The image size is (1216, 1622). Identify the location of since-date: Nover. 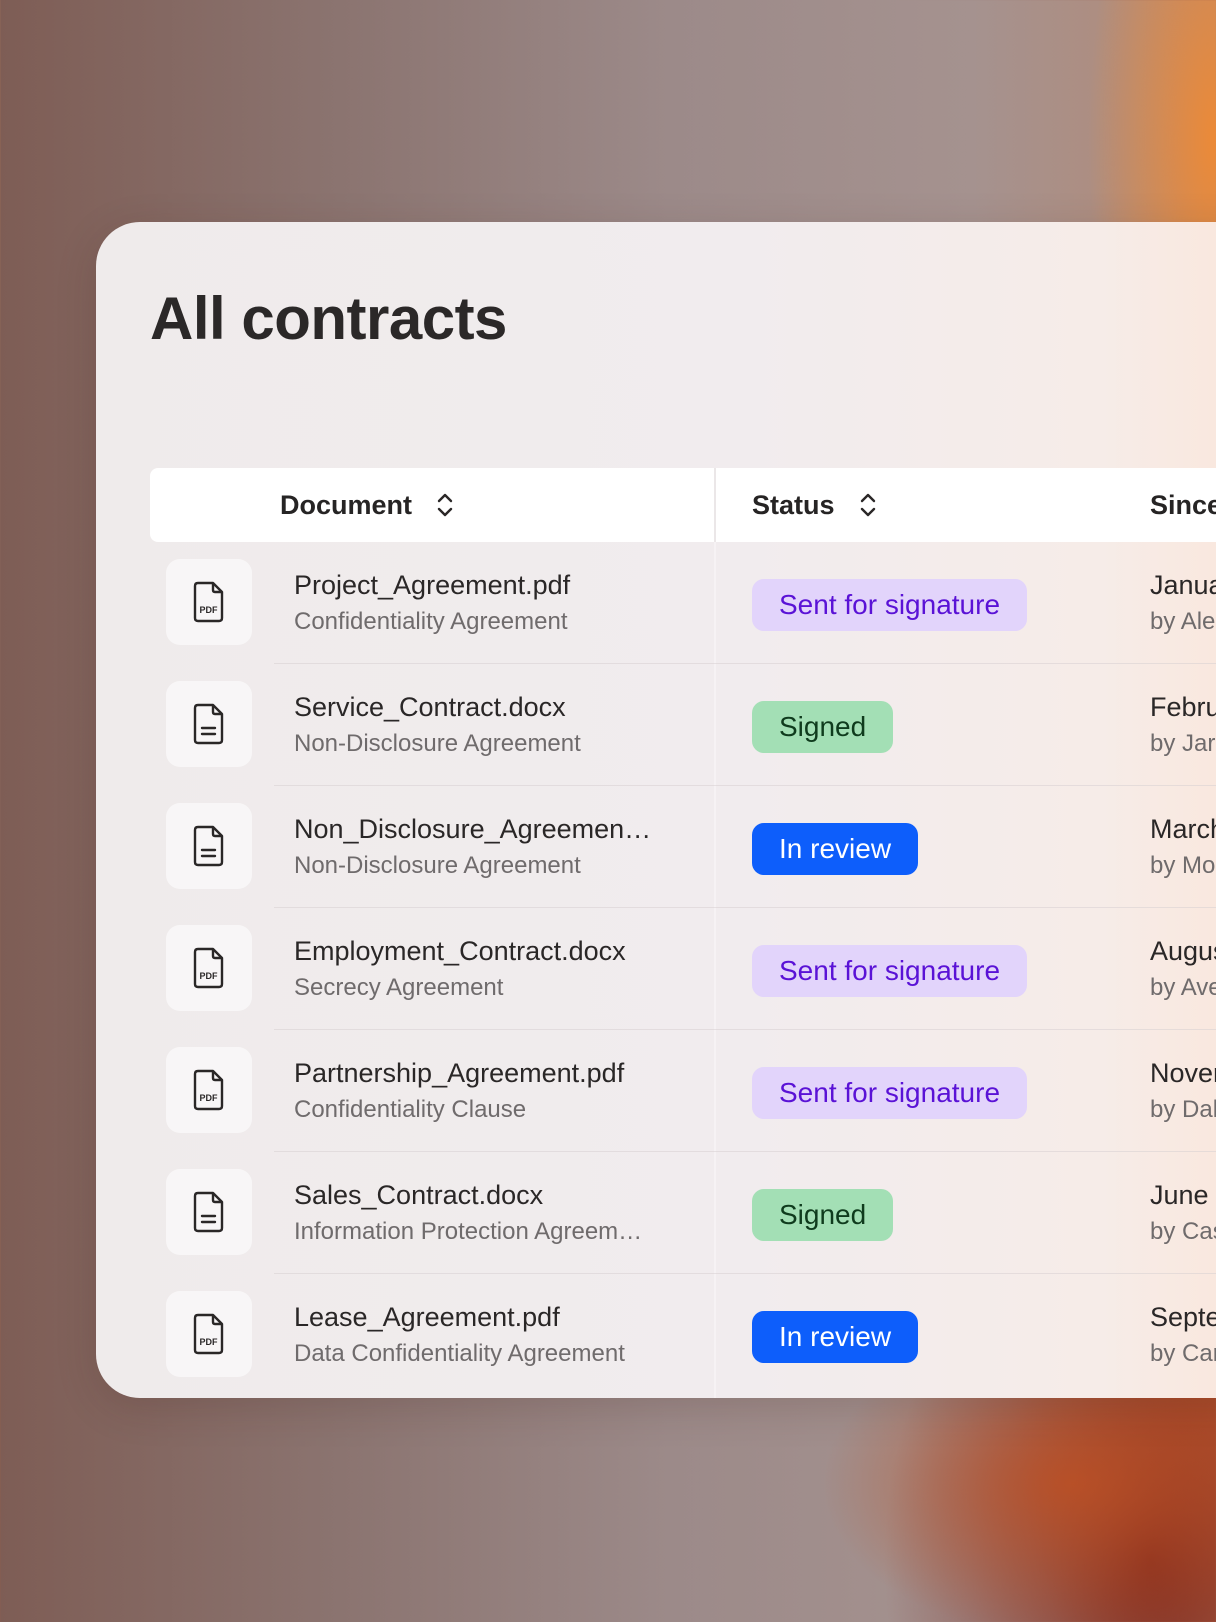
(1183, 1073).